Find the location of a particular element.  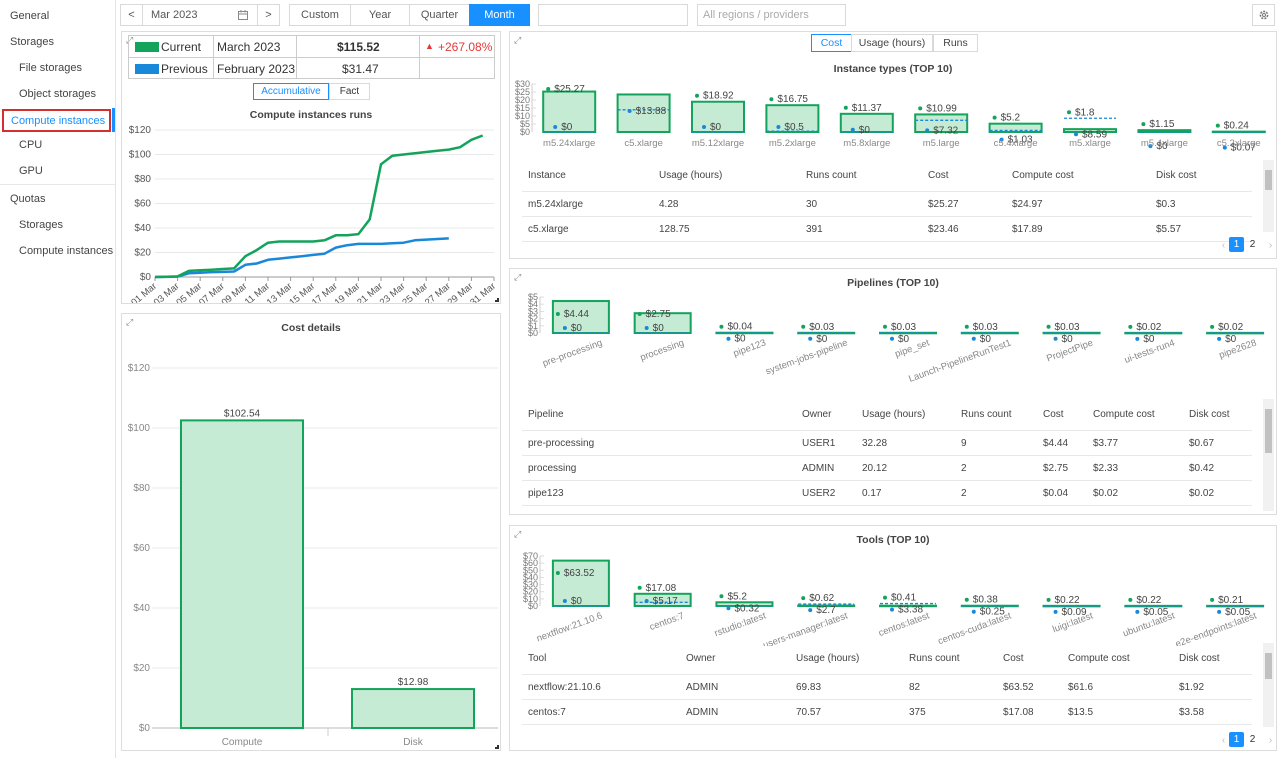

current-value-label: $2.75 is located at coordinates (658, 314).